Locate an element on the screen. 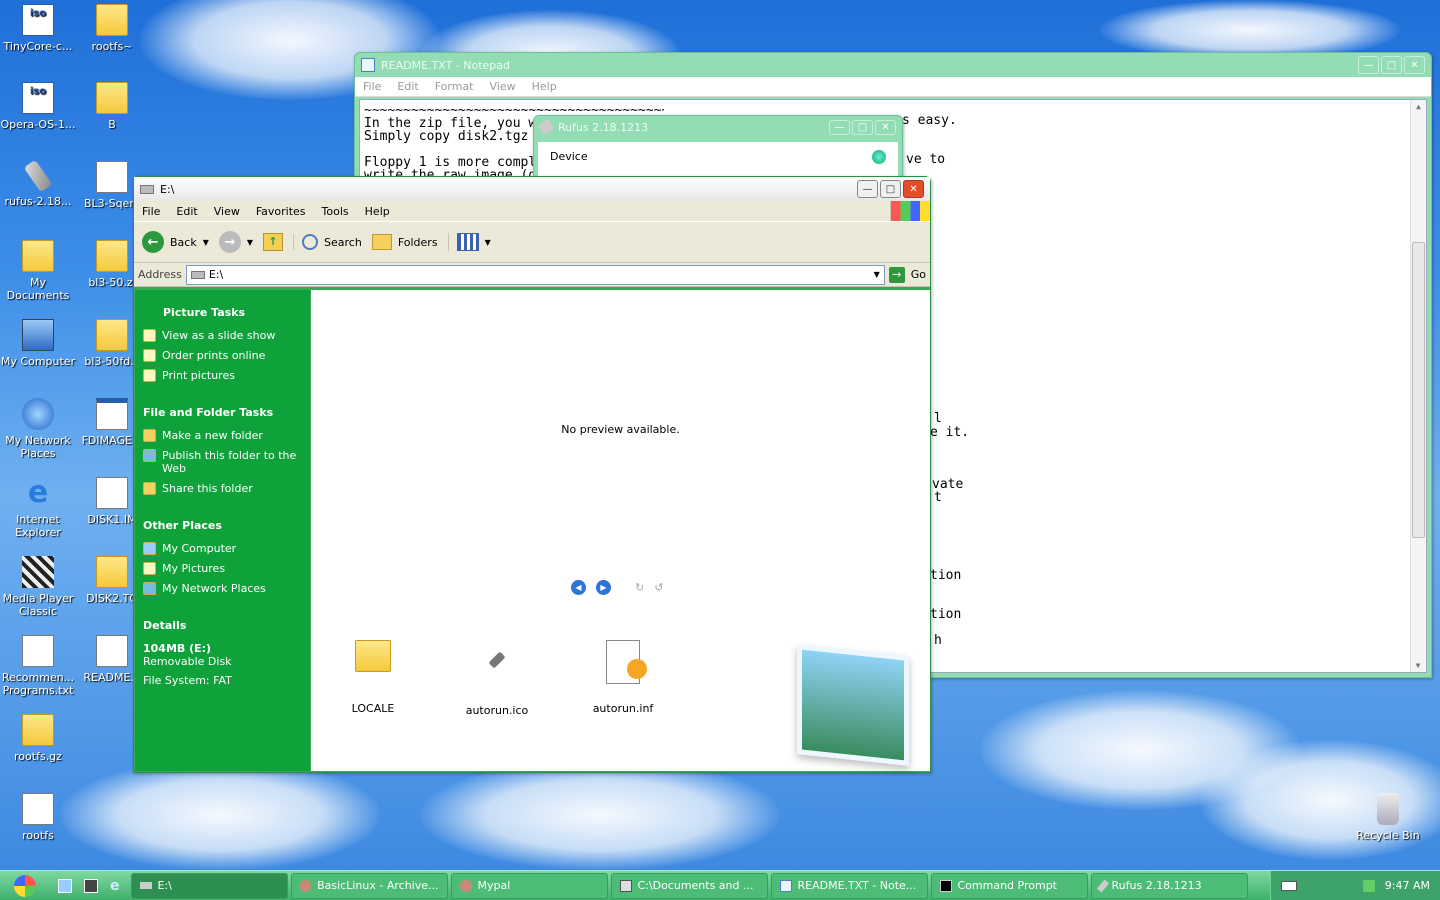 The image size is (1440, 900). globe-icon is located at coordinates (879, 157).